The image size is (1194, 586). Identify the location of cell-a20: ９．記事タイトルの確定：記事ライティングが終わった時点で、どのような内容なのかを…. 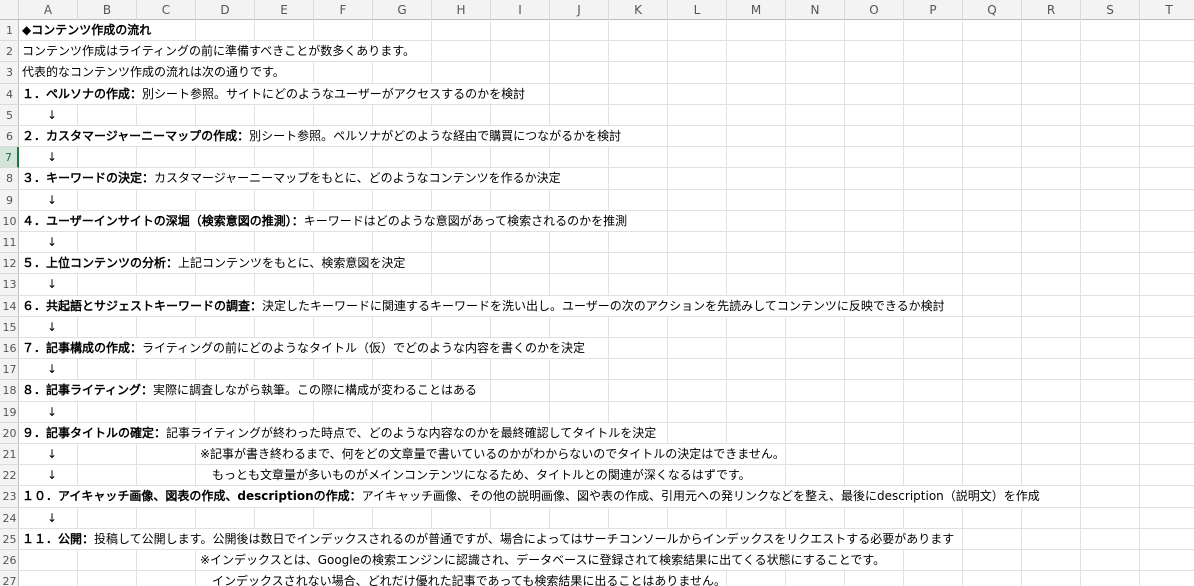
(338, 432).